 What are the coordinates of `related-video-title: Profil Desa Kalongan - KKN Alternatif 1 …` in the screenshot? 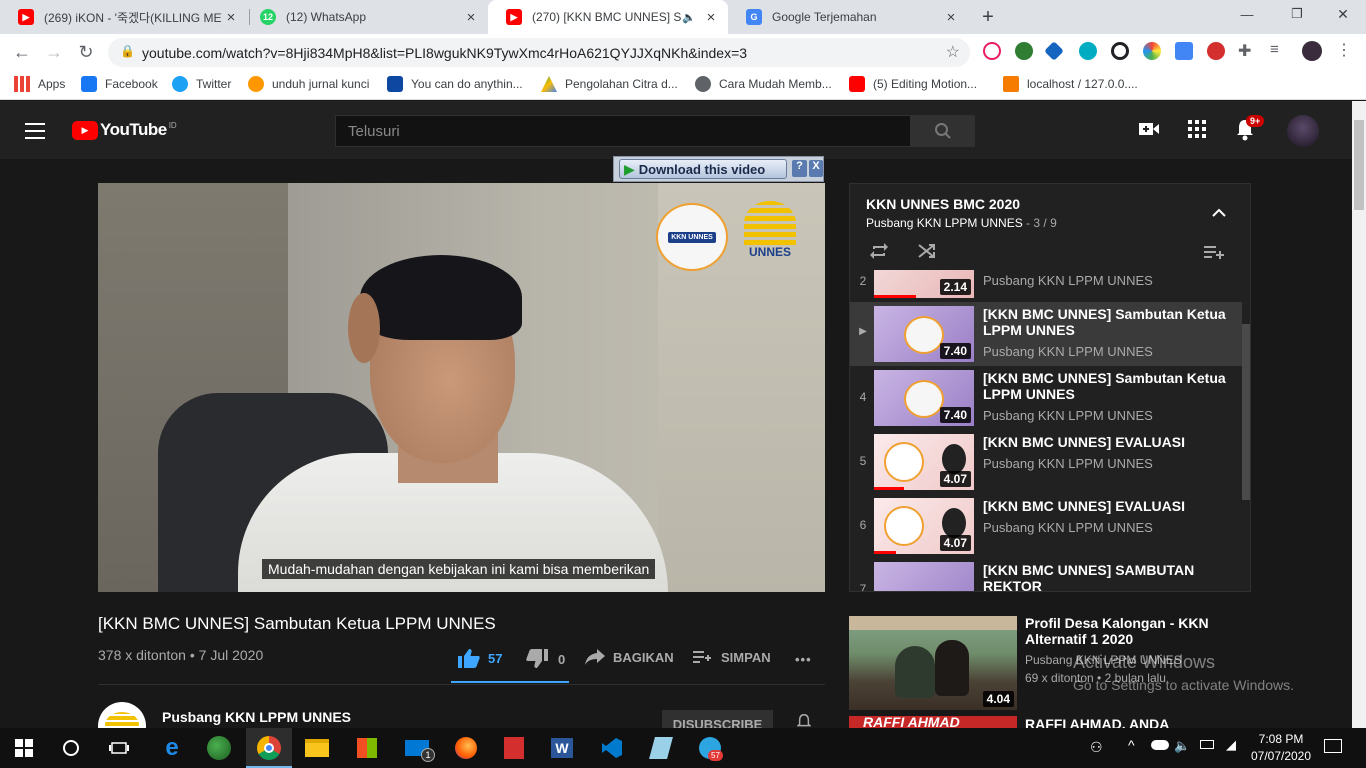 It's located at (1125, 631).